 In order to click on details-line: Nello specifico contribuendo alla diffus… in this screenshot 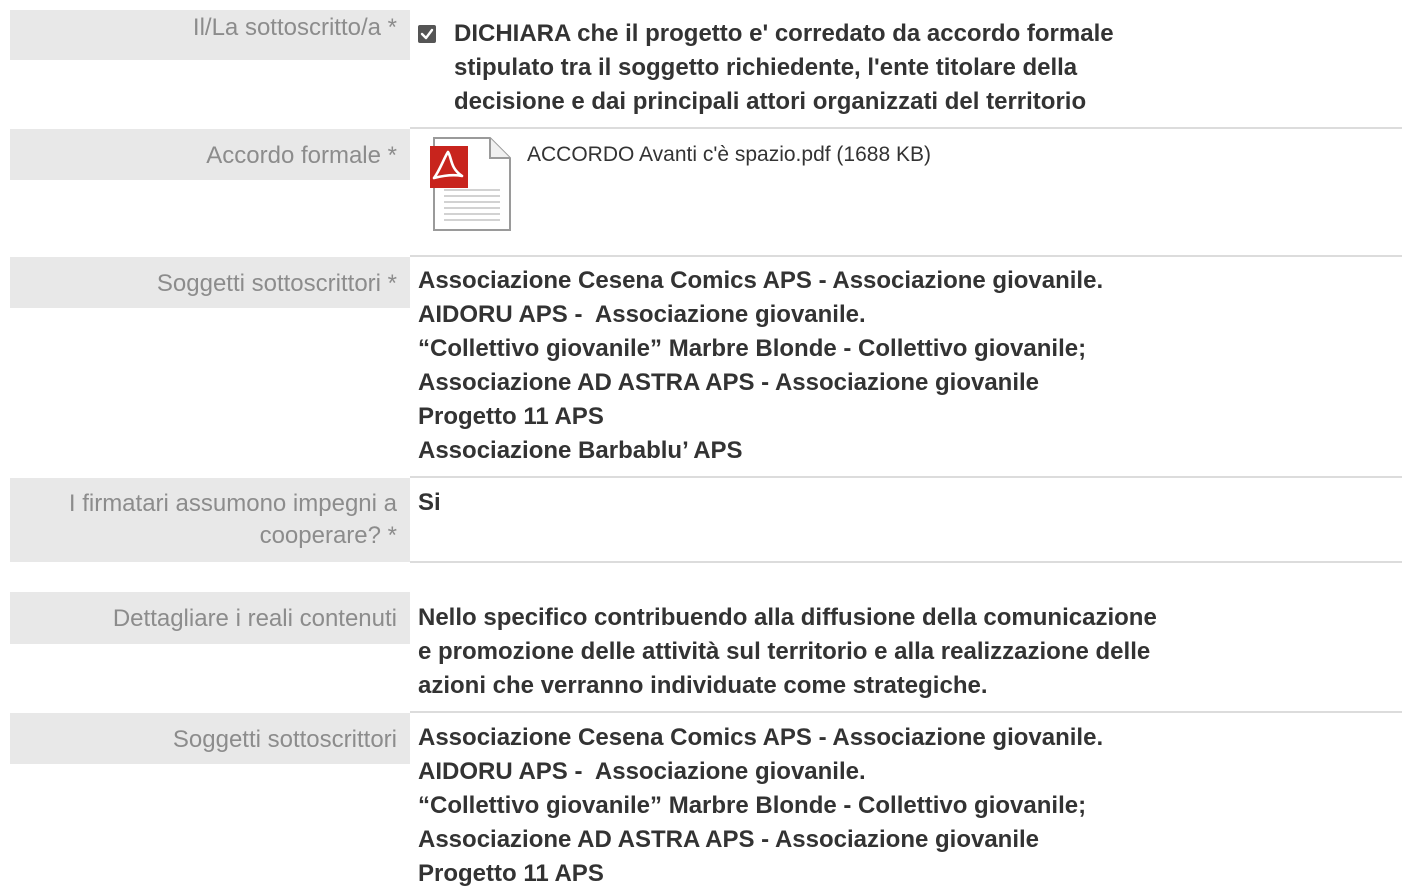, I will do `click(787, 617)`.